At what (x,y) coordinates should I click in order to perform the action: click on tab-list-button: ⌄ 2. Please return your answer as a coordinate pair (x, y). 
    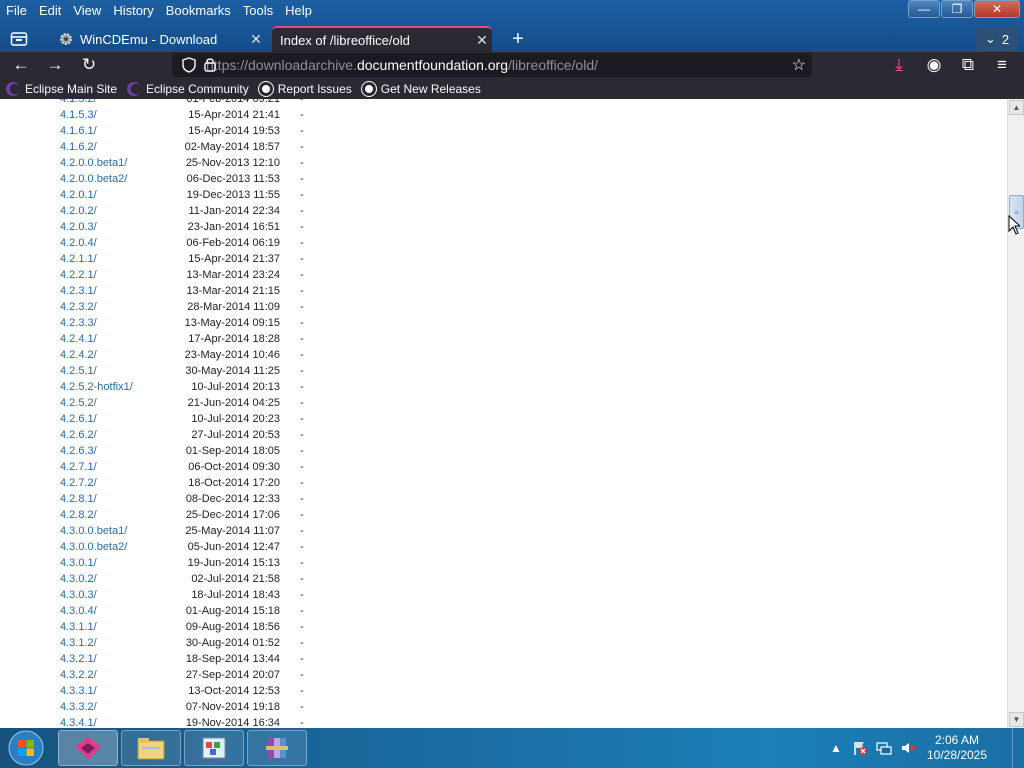
    Looking at the image, I should click on (997, 39).